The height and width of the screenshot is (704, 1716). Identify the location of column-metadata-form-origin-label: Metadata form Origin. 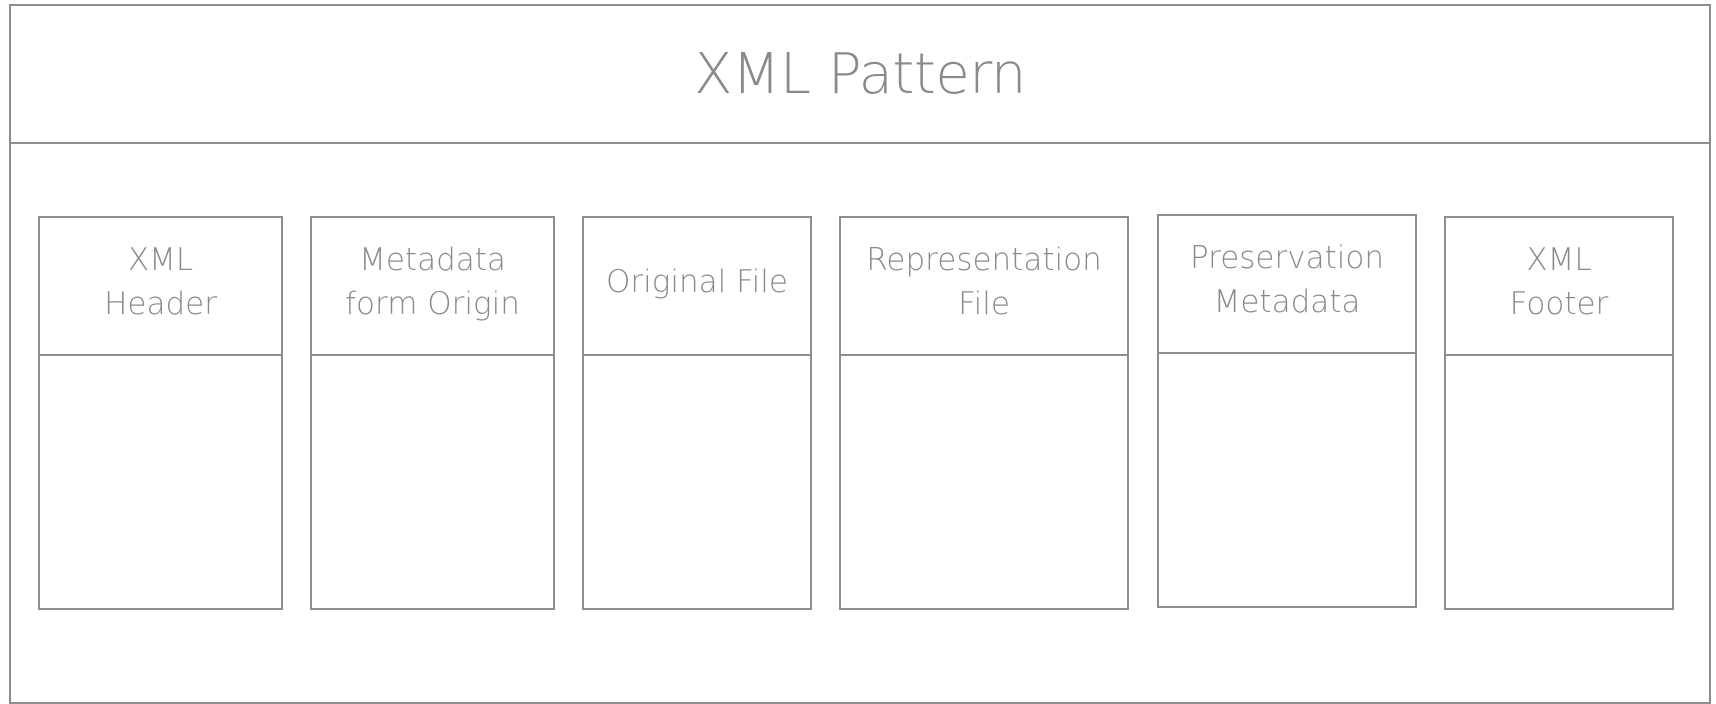
(432, 286).